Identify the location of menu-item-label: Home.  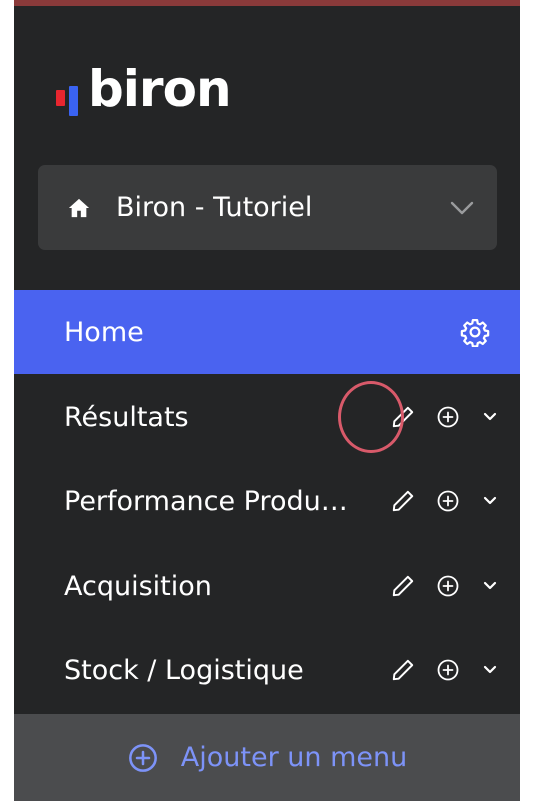
(104, 332).